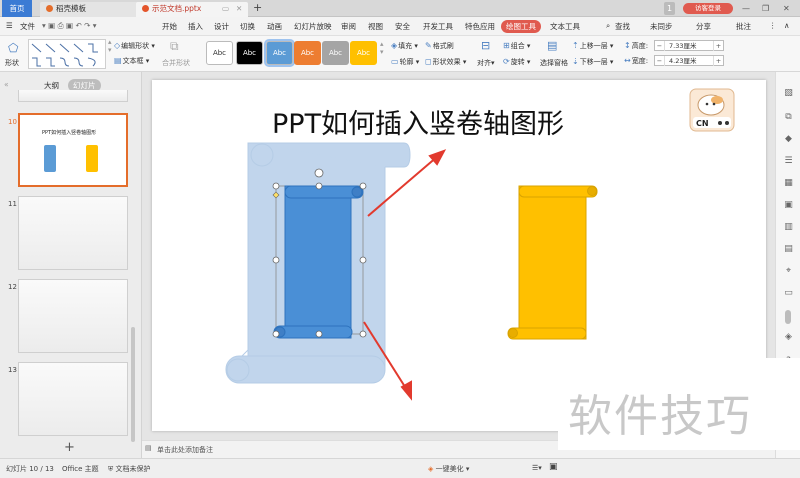 The image size is (800, 478). I want to click on more-icon: ⋮, so click(773, 25).